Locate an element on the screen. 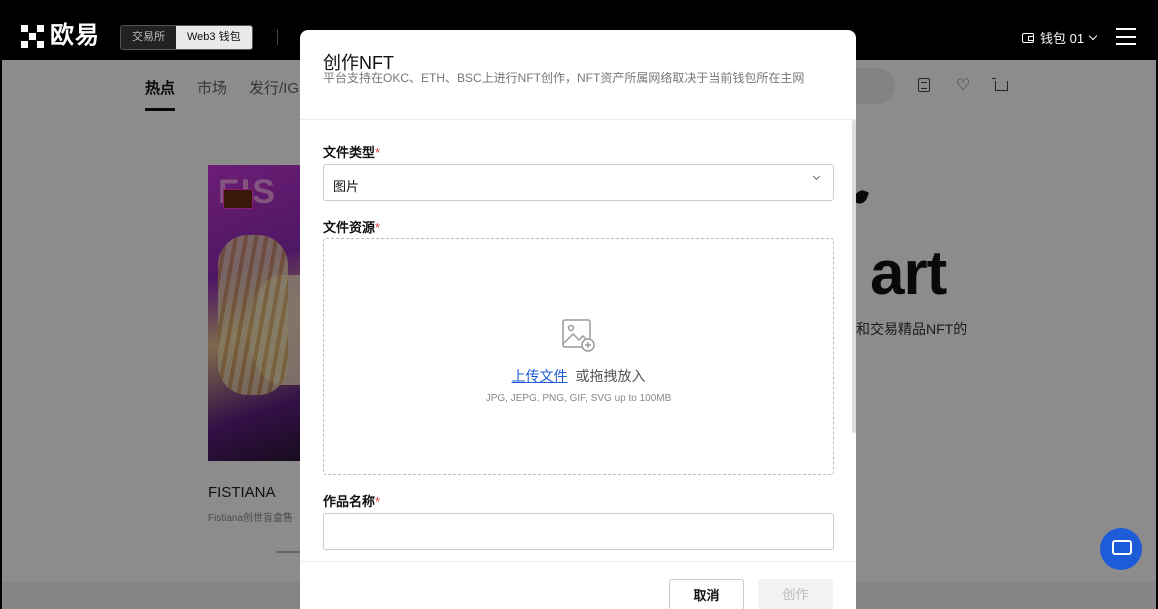  okx-logo: 欧易 is located at coordinates (60, 36).